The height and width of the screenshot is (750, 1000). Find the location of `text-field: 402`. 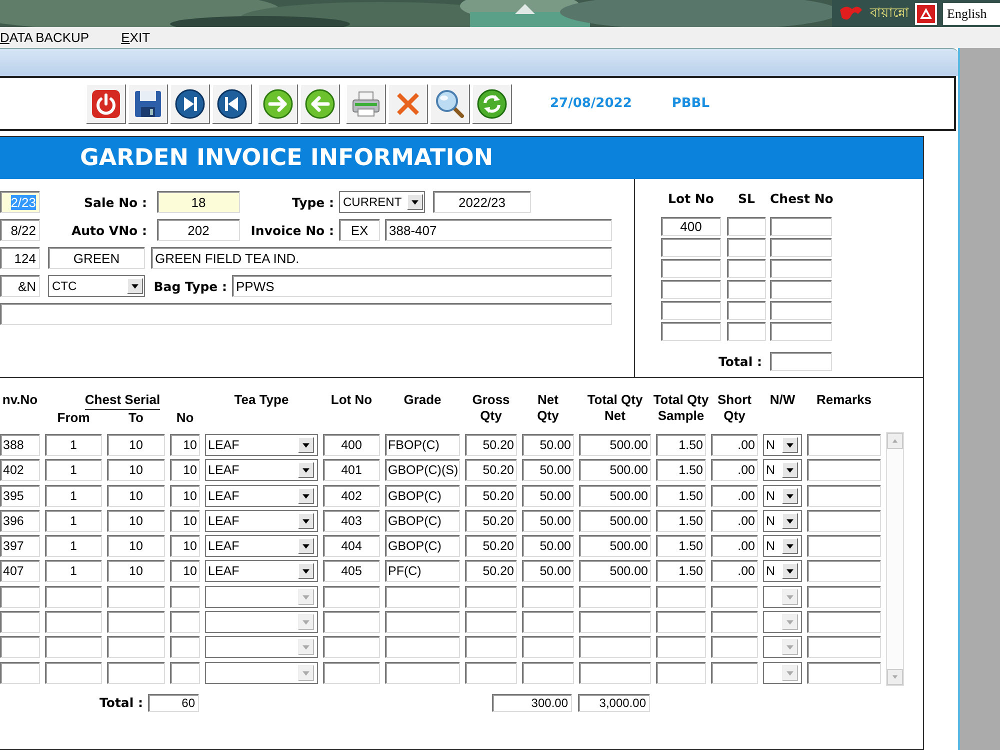

text-field: 402 is located at coordinates (351, 495).